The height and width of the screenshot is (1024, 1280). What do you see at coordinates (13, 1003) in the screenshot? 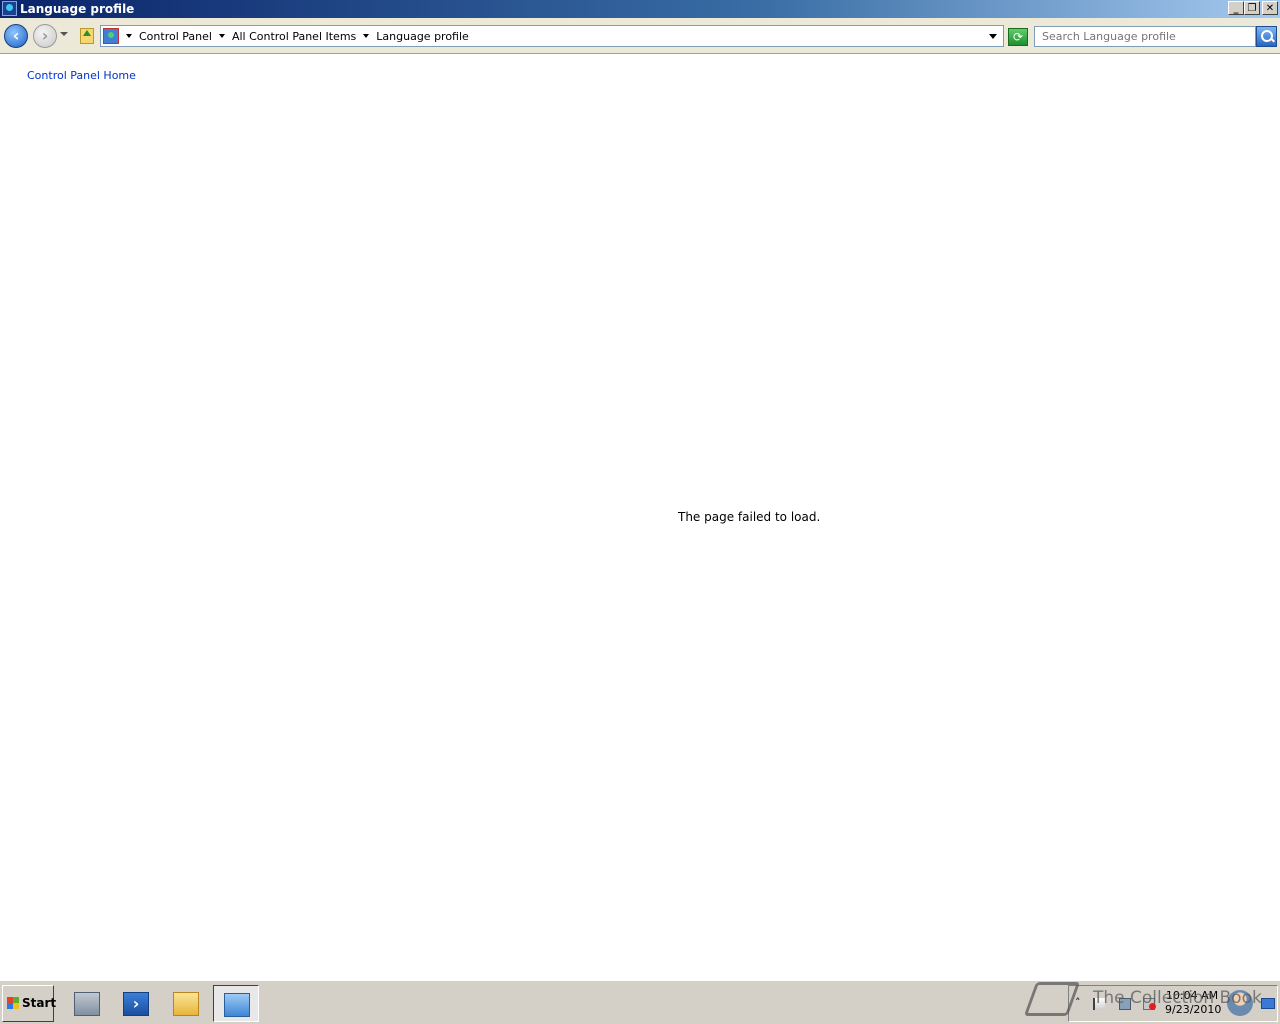
I see `windows-logo-icon` at bounding box center [13, 1003].